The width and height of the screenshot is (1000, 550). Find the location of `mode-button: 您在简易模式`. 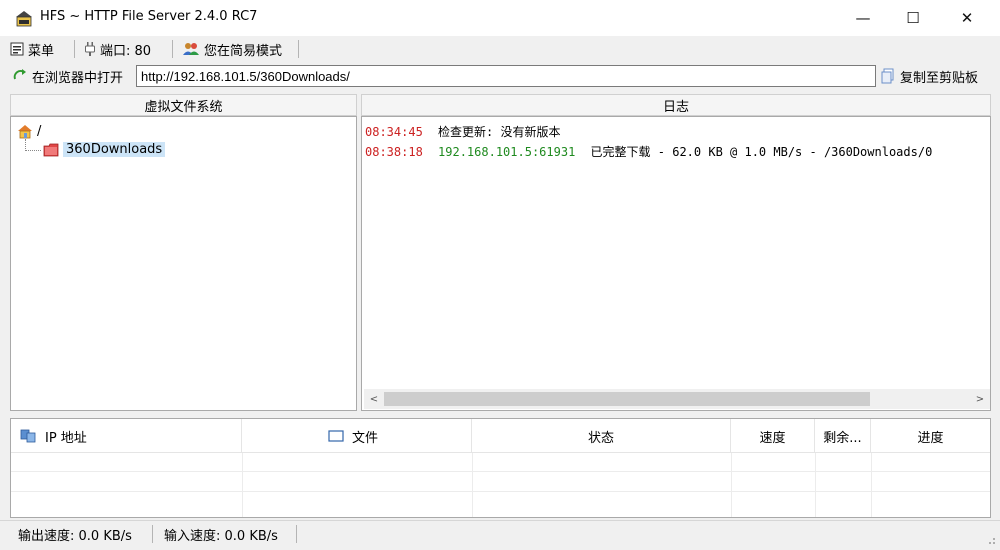

mode-button: 您在简易模式 is located at coordinates (232, 49).